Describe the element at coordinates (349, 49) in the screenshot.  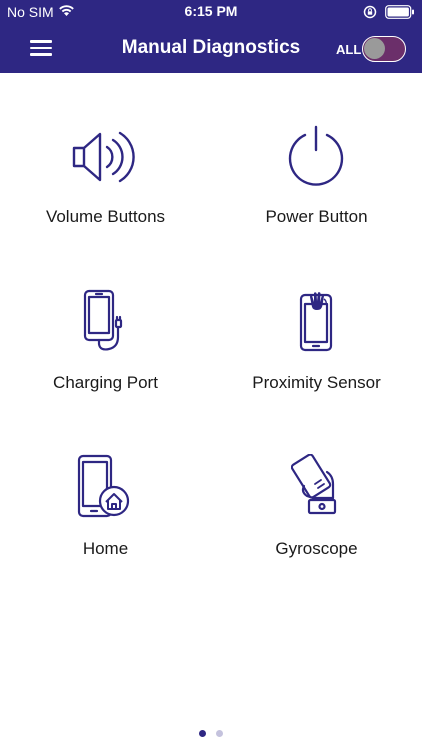
I see `toggle-all-label: ALL` at that location.